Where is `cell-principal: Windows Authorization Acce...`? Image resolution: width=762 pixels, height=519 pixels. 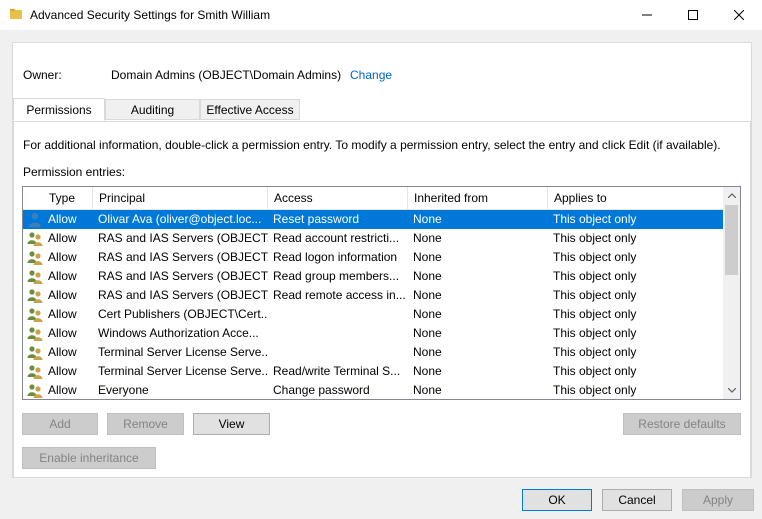
cell-principal: Windows Authorization Acce... is located at coordinates (178, 333).